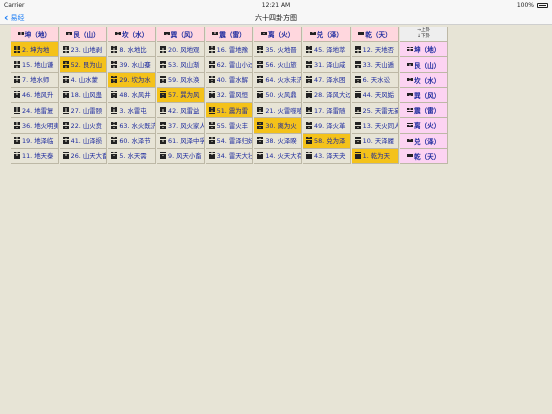 The width and height of the screenshot is (552, 414). What do you see at coordinates (83, 95) in the screenshot?
I see `hexagram-cell: 18. 山风蛊` at bounding box center [83, 95].